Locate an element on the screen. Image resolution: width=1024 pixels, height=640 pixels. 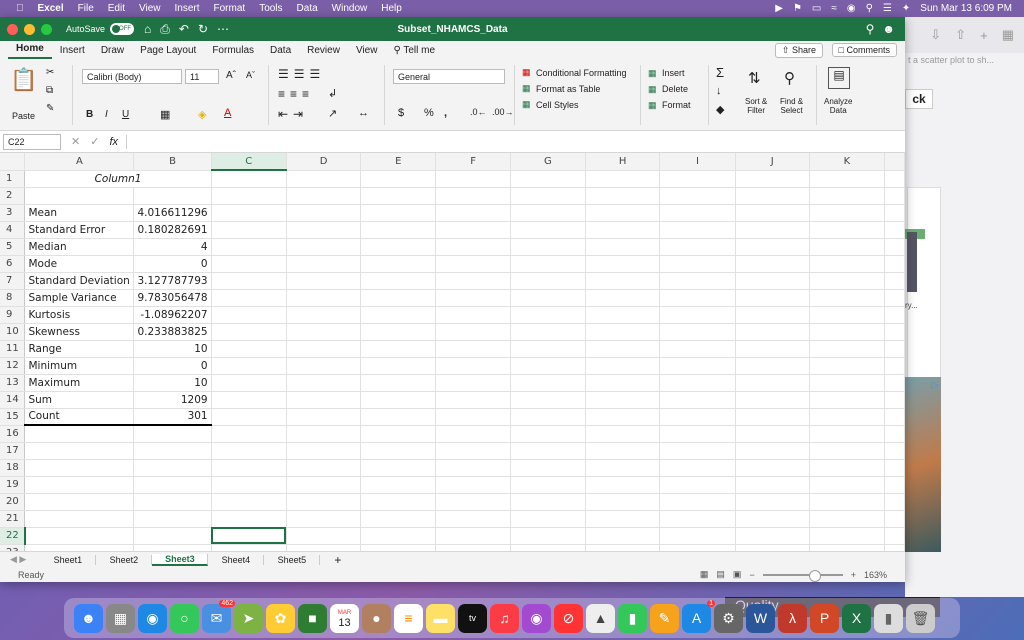
menu-format: Format is located at coordinates (230, 8).